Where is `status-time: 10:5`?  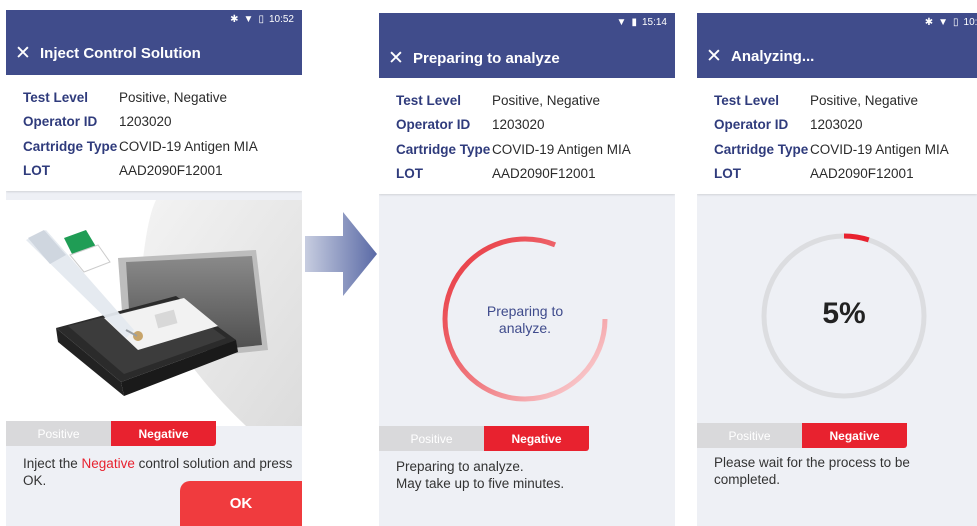 status-time: 10:5 is located at coordinates (970, 22).